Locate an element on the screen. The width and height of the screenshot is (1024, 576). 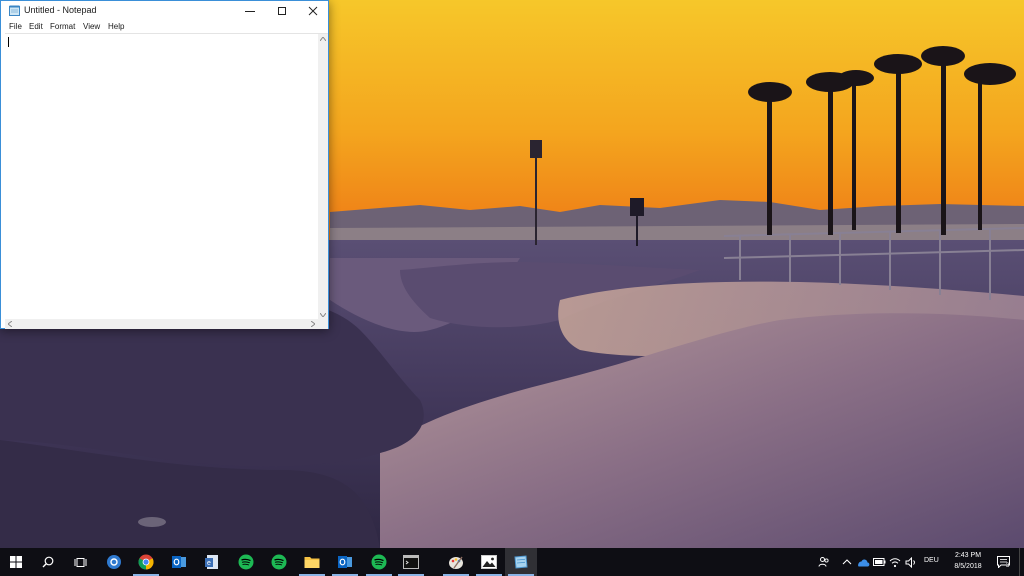
title-bar: Untitled - Notepad is located at coordinates (164, 10).